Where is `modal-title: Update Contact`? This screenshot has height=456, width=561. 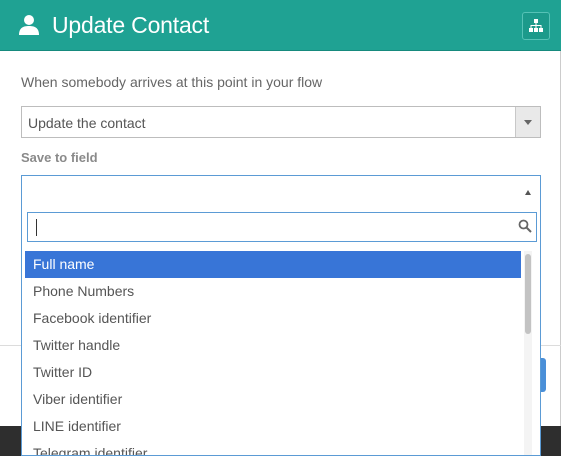 modal-title: Update Contact is located at coordinates (131, 25).